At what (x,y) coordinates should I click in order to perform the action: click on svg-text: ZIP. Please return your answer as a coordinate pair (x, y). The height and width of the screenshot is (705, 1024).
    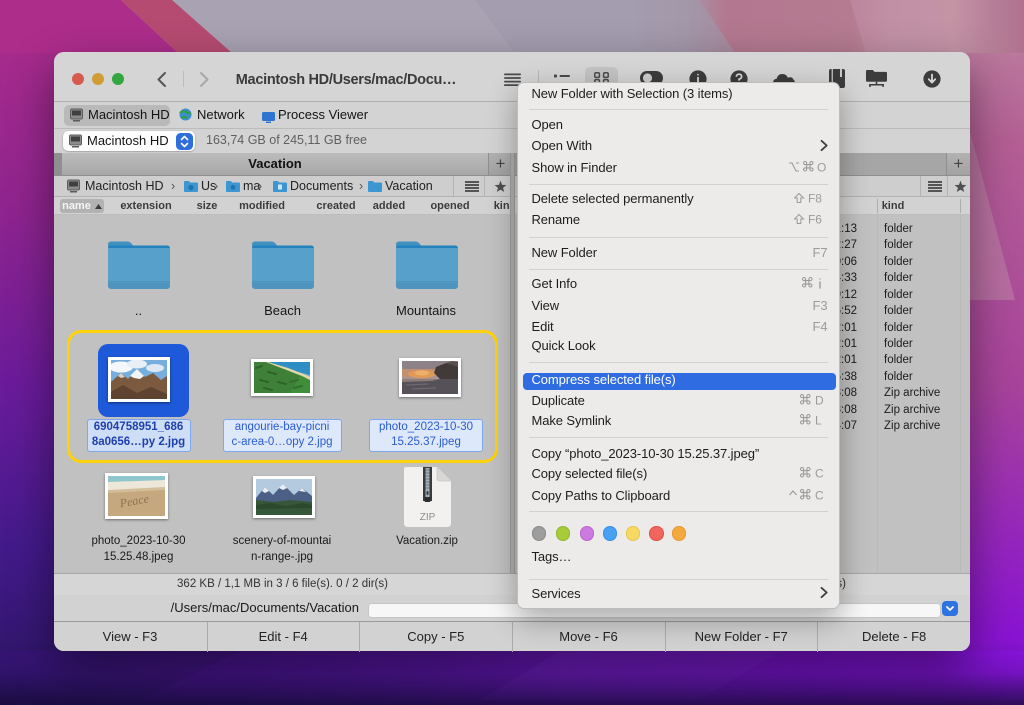
    Looking at the image, I should click on (427, 517).